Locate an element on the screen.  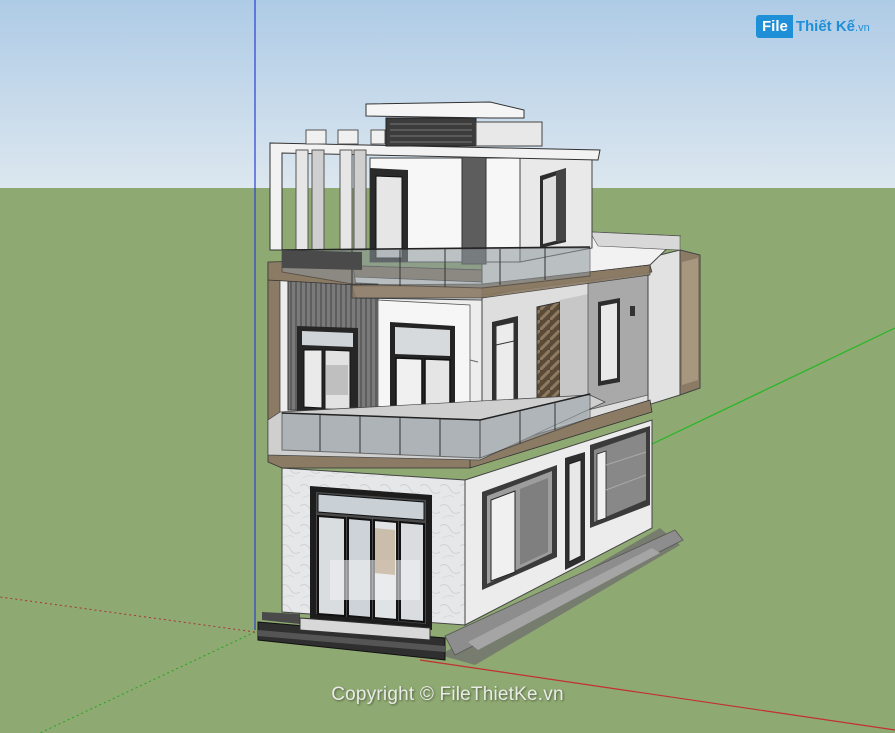
logo-name-text: Thiết Kế is located at coordinates (825, 26).